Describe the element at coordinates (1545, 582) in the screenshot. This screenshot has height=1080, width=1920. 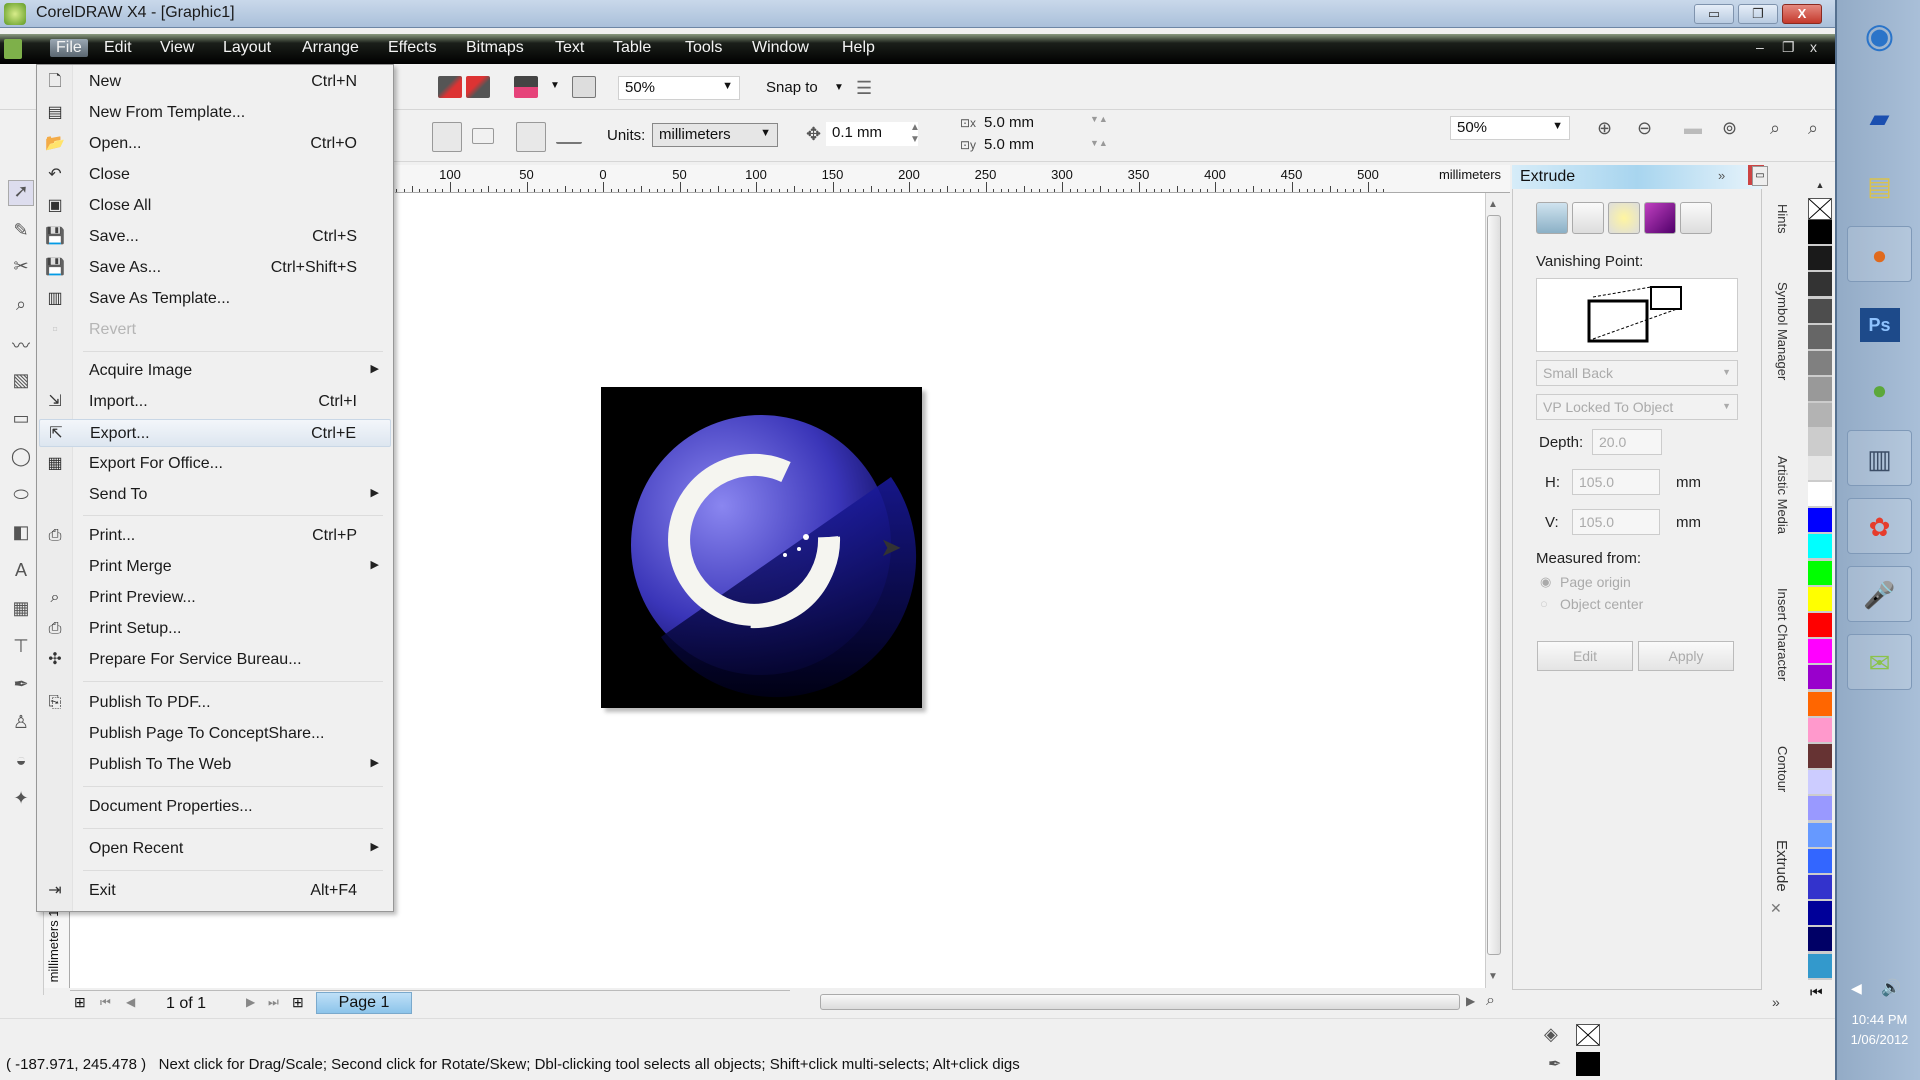
I see `page-origin-radio: ◉` at that location.